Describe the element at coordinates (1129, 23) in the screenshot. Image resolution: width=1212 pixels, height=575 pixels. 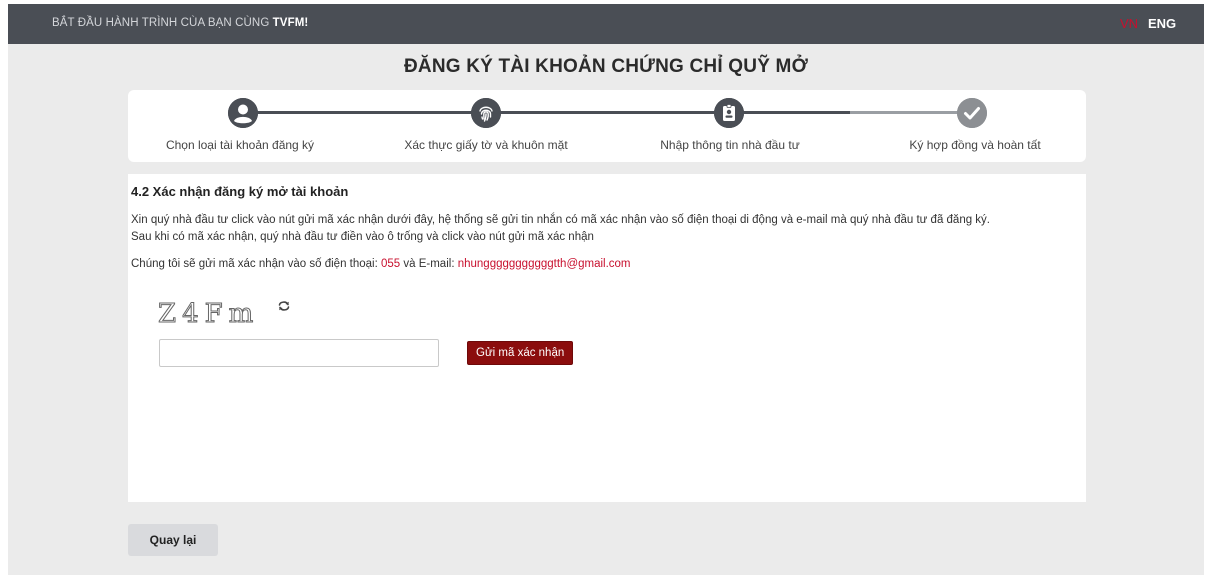
I see `language-vn-link: VN` at that location.